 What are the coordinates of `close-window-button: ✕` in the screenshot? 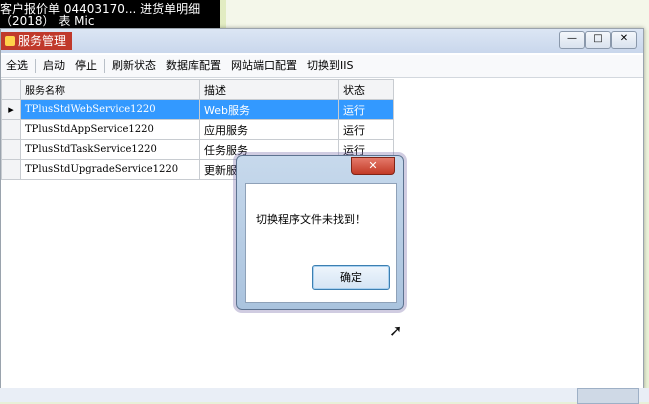 It's located at (624, 40).